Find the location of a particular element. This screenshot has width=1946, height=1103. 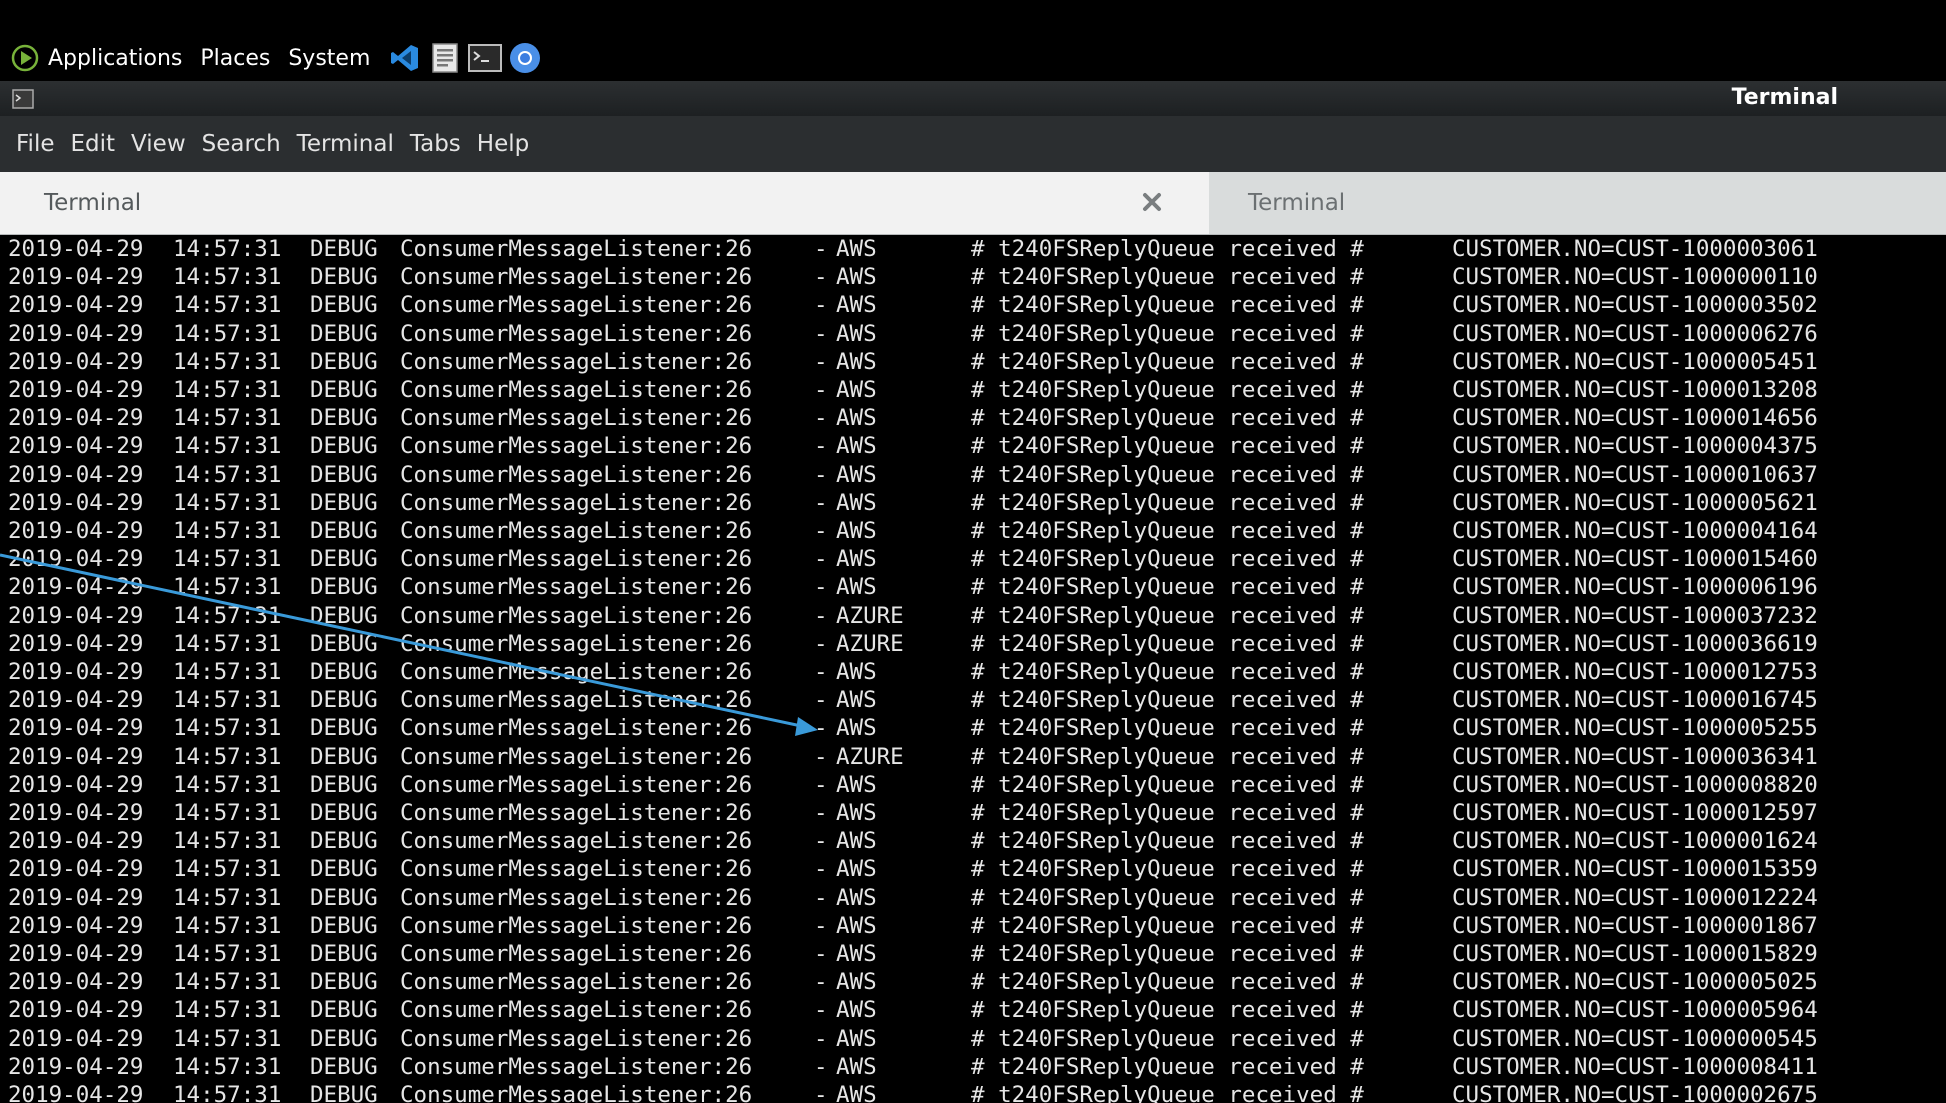

tab-terminal-2: Terminal is located at coordinates (1578, 203).